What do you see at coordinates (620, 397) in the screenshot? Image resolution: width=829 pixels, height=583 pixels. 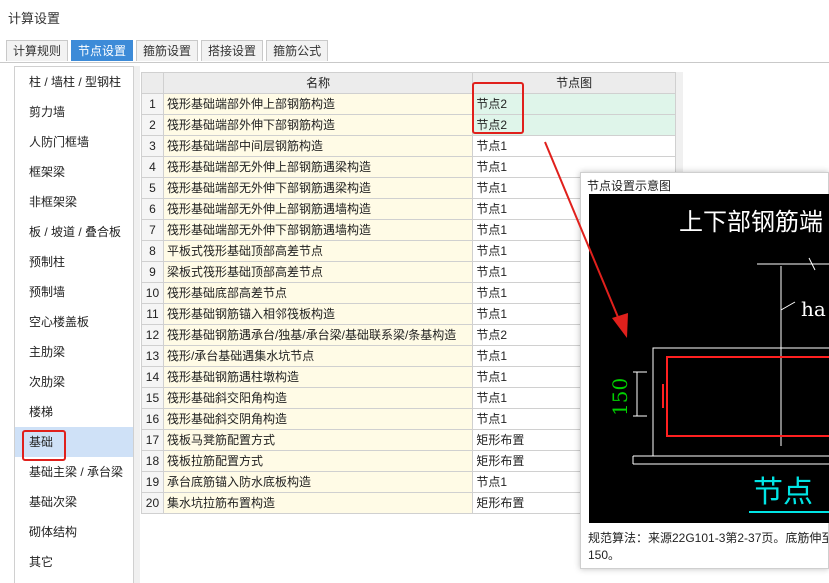 I see `dim-value-150: 150` at bounding box center [620, 397].